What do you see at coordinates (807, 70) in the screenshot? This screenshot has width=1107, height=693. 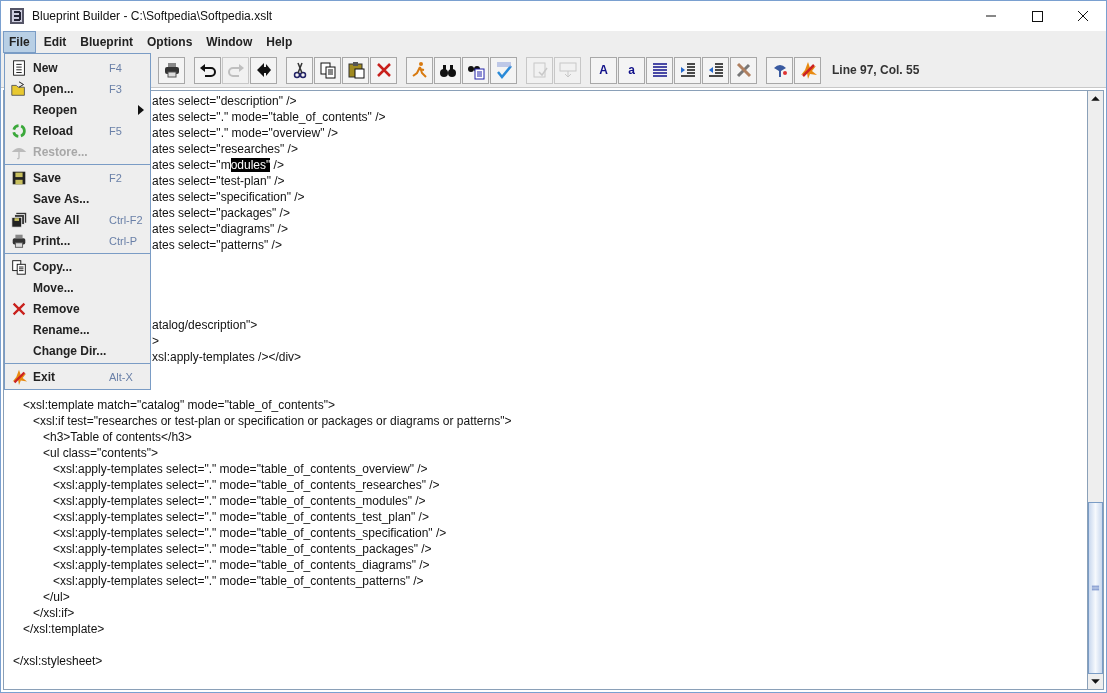 I see `exit-button` at bounding box center [807, 70].